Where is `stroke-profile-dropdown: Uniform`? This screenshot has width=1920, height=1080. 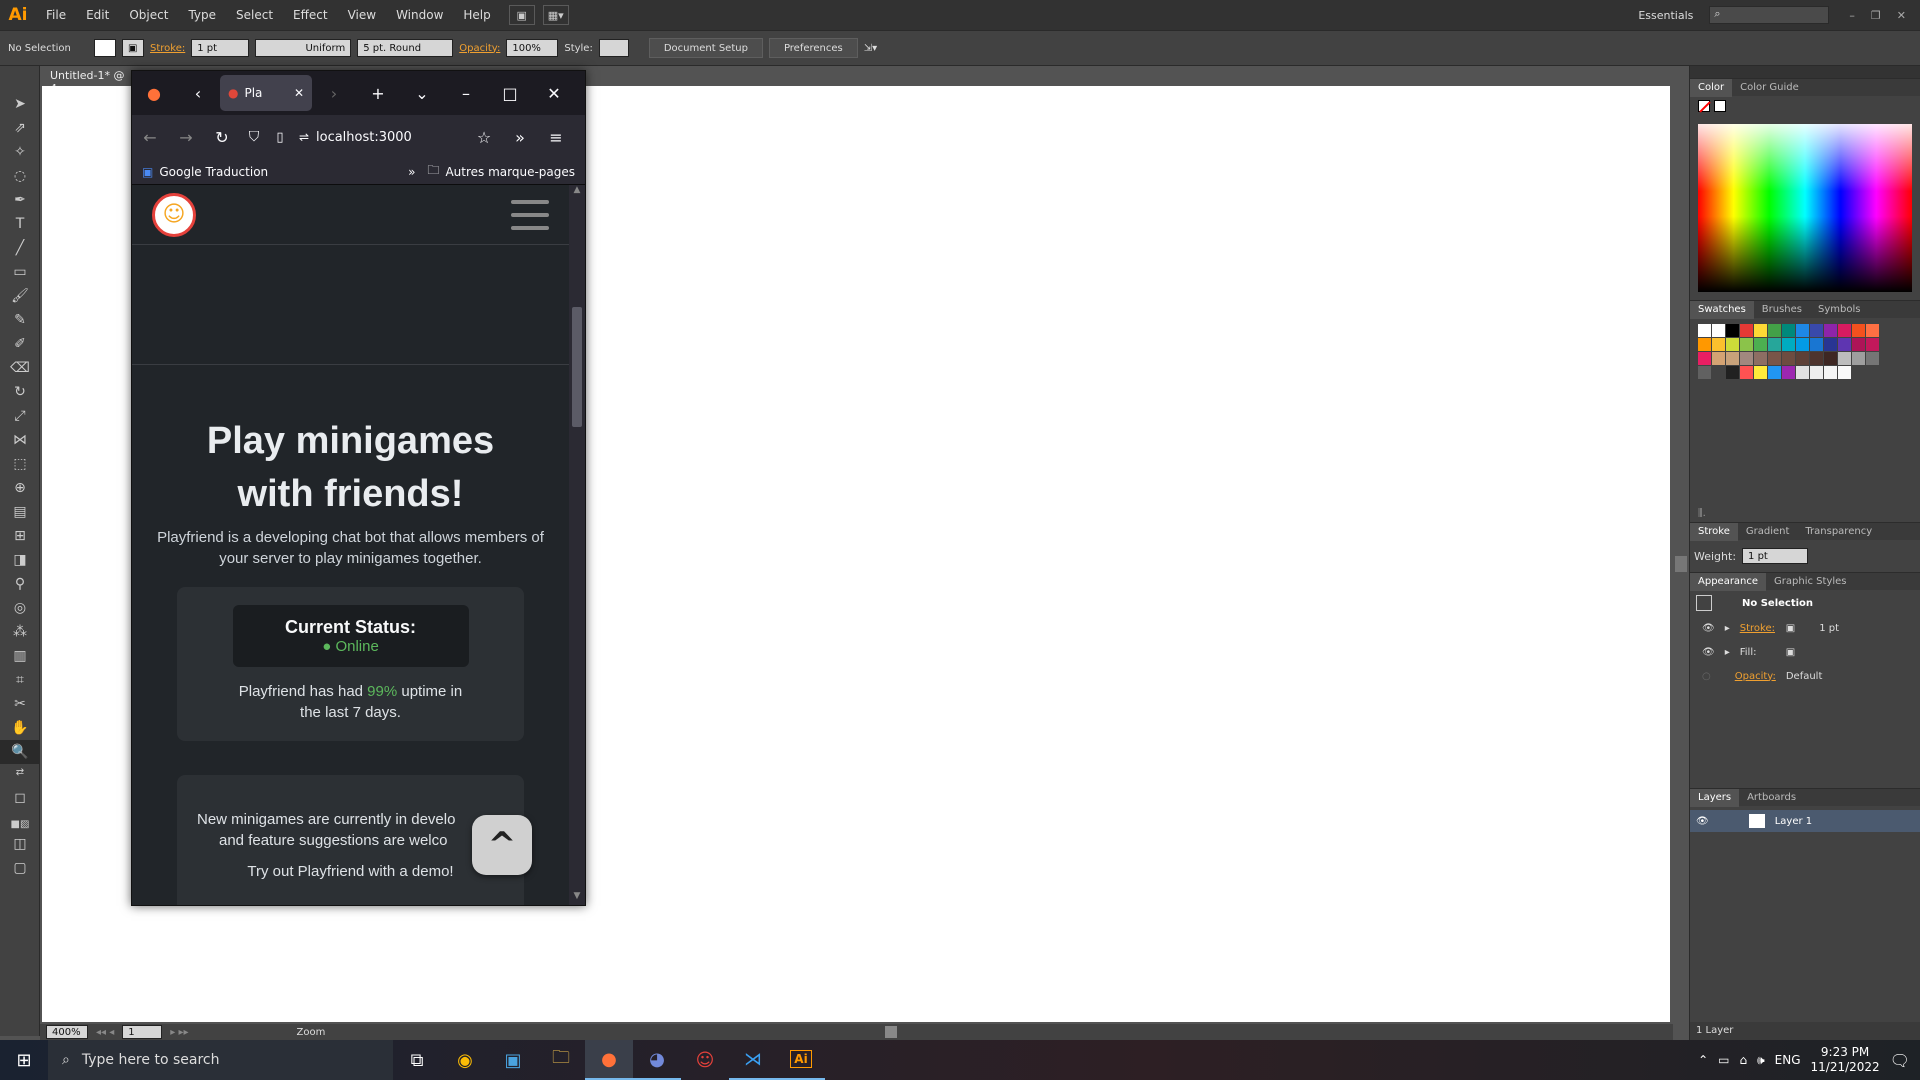
stroke-profile-dropdown: Uniform is located at coordinates (303, 48).